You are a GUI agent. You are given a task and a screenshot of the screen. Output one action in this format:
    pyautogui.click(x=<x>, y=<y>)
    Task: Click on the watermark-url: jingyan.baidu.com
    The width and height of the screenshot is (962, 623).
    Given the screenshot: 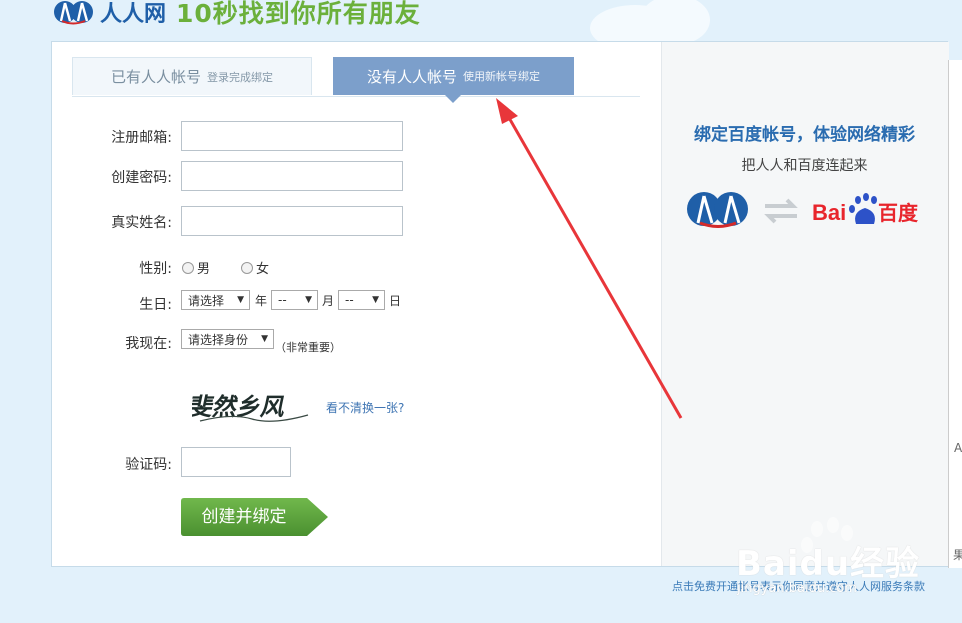 What is the action you would take?
    pyautogui.click(x=797, y=588)
    